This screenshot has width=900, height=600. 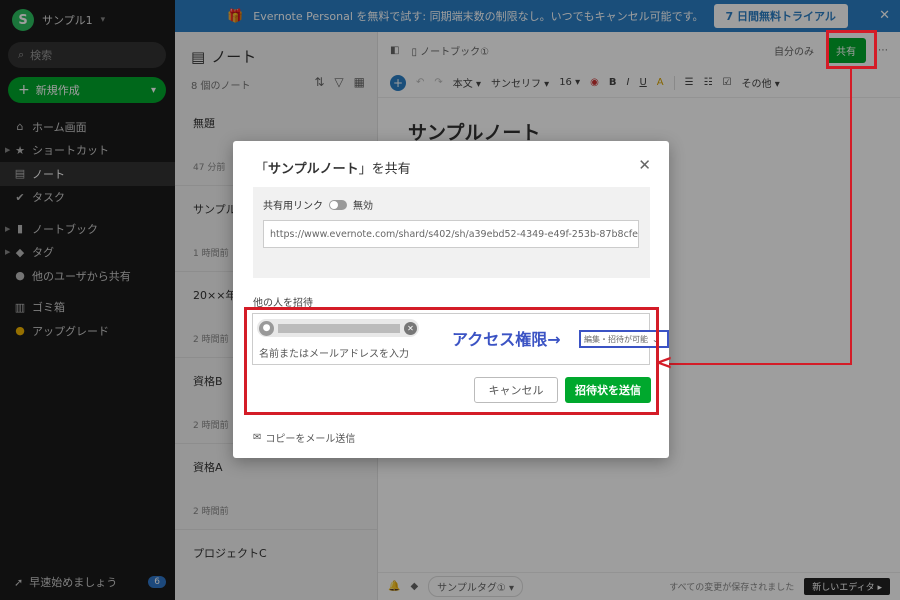 I want to click on annotation-box-invite, so click(x=451, y=361).